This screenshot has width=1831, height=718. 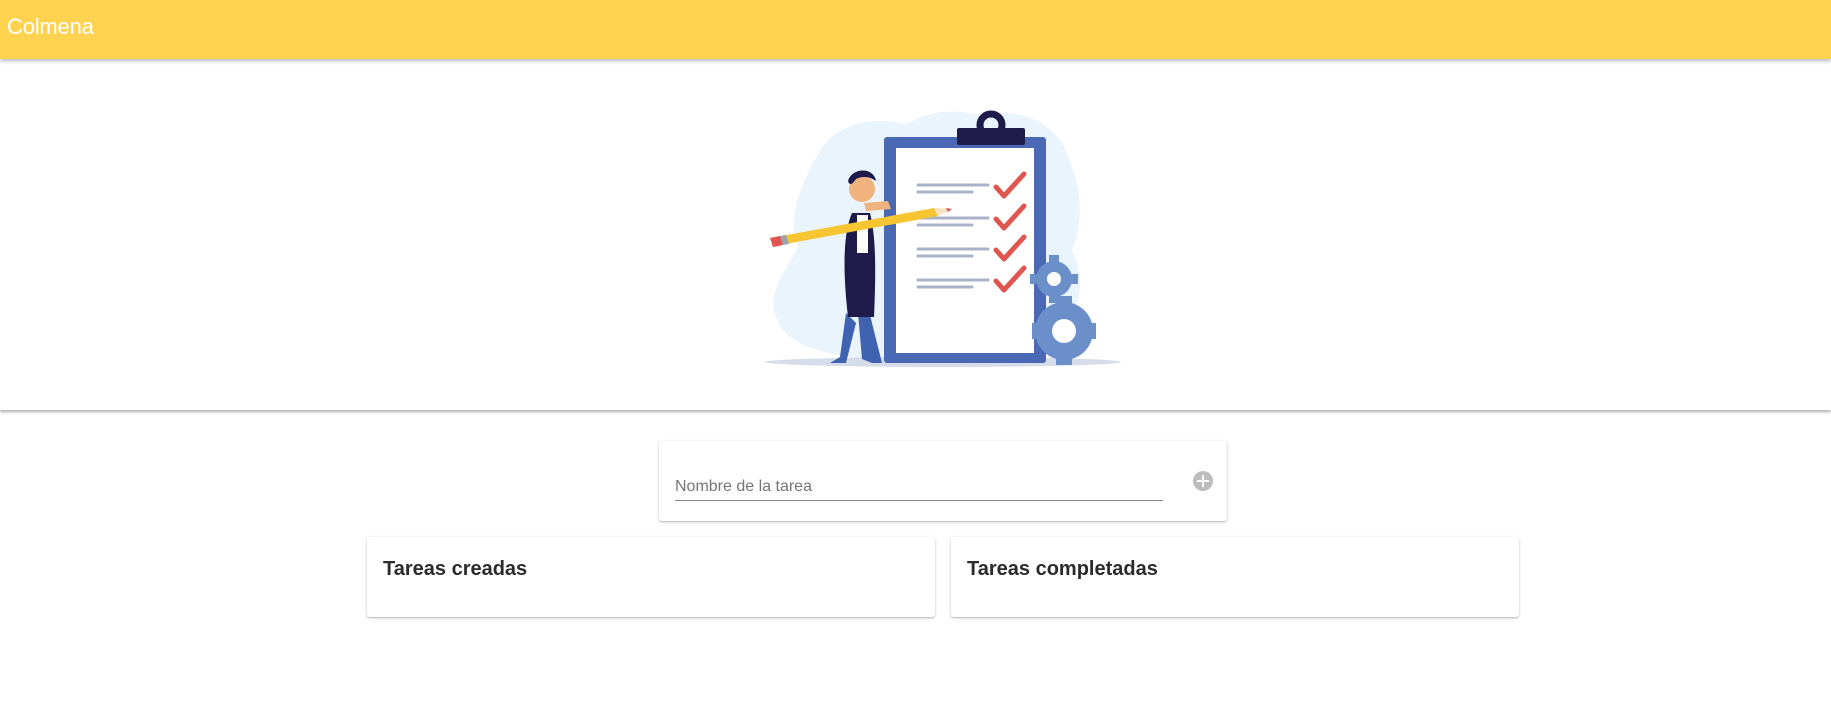 I want to click on new-task-card, so click(x=943, y=481).